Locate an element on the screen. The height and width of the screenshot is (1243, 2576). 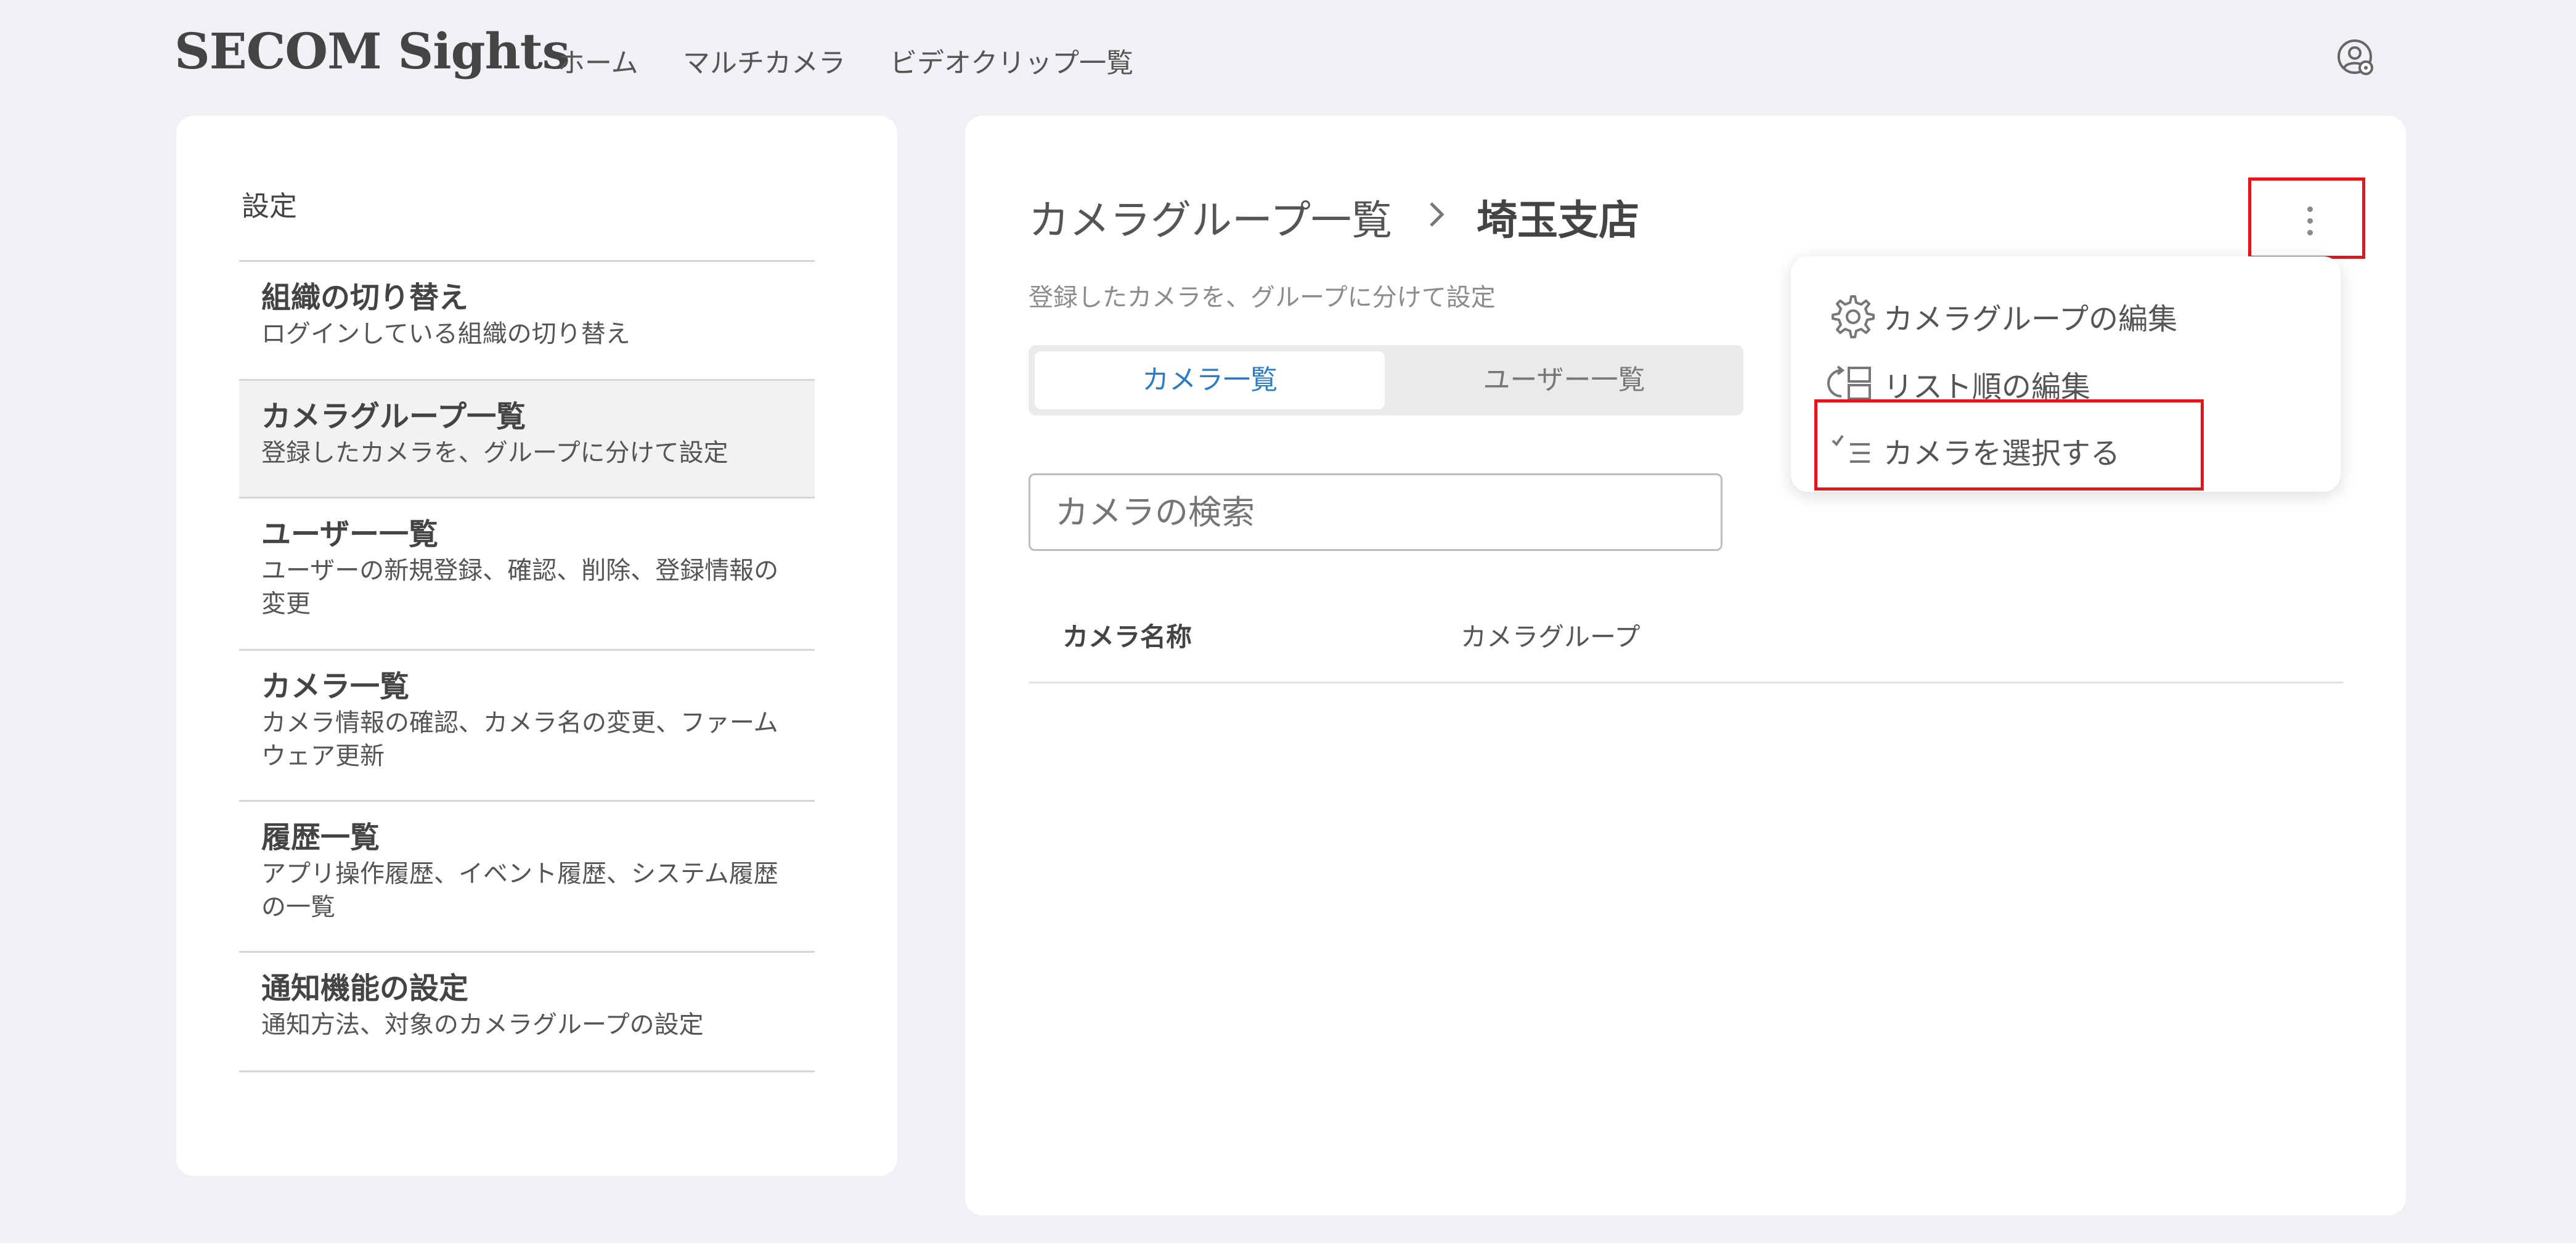
sidebar-item-notifications: 通知機能の設定 通知方法、対象のカメラグループの設定 is located at coordinates (527, 1013).